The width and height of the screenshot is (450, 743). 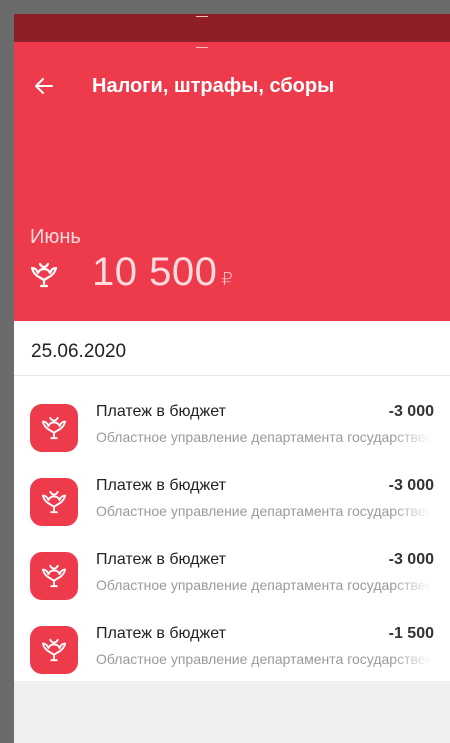 I want to click on date-label: 25.06.2020, so click(x=79, y=351).